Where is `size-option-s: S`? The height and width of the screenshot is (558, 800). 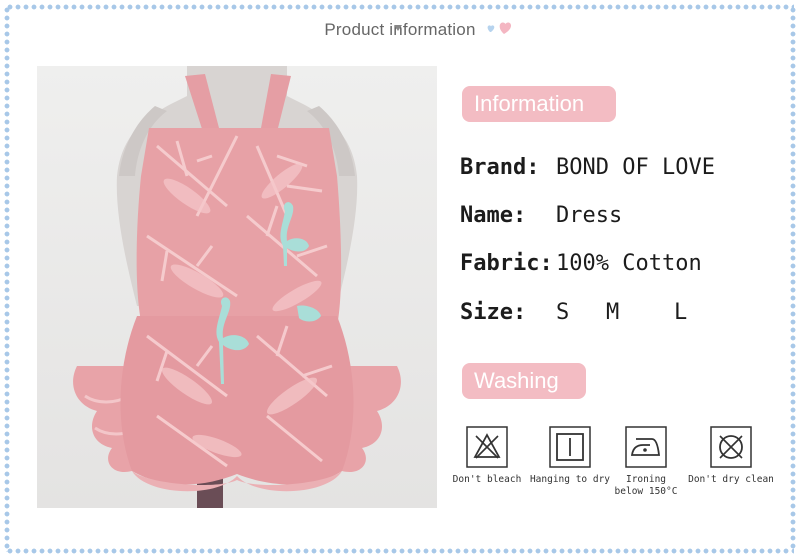
size-option-s: S is located at coordinates (563, 312).